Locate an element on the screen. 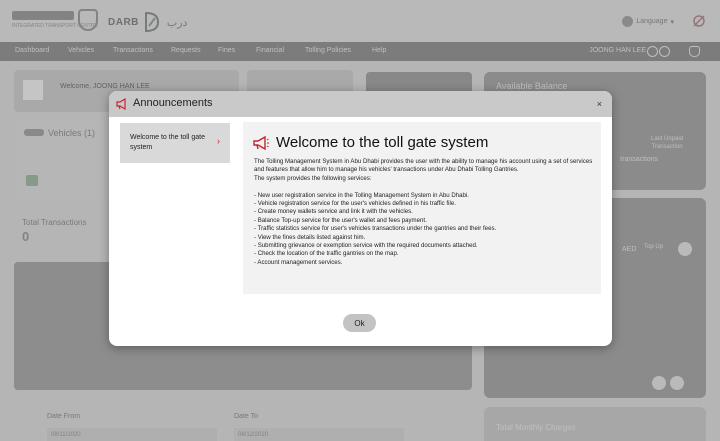 Image resolution: width=720 pixels, height=441 pixels. ok-button: Ok is located at coordinates (359, 323).